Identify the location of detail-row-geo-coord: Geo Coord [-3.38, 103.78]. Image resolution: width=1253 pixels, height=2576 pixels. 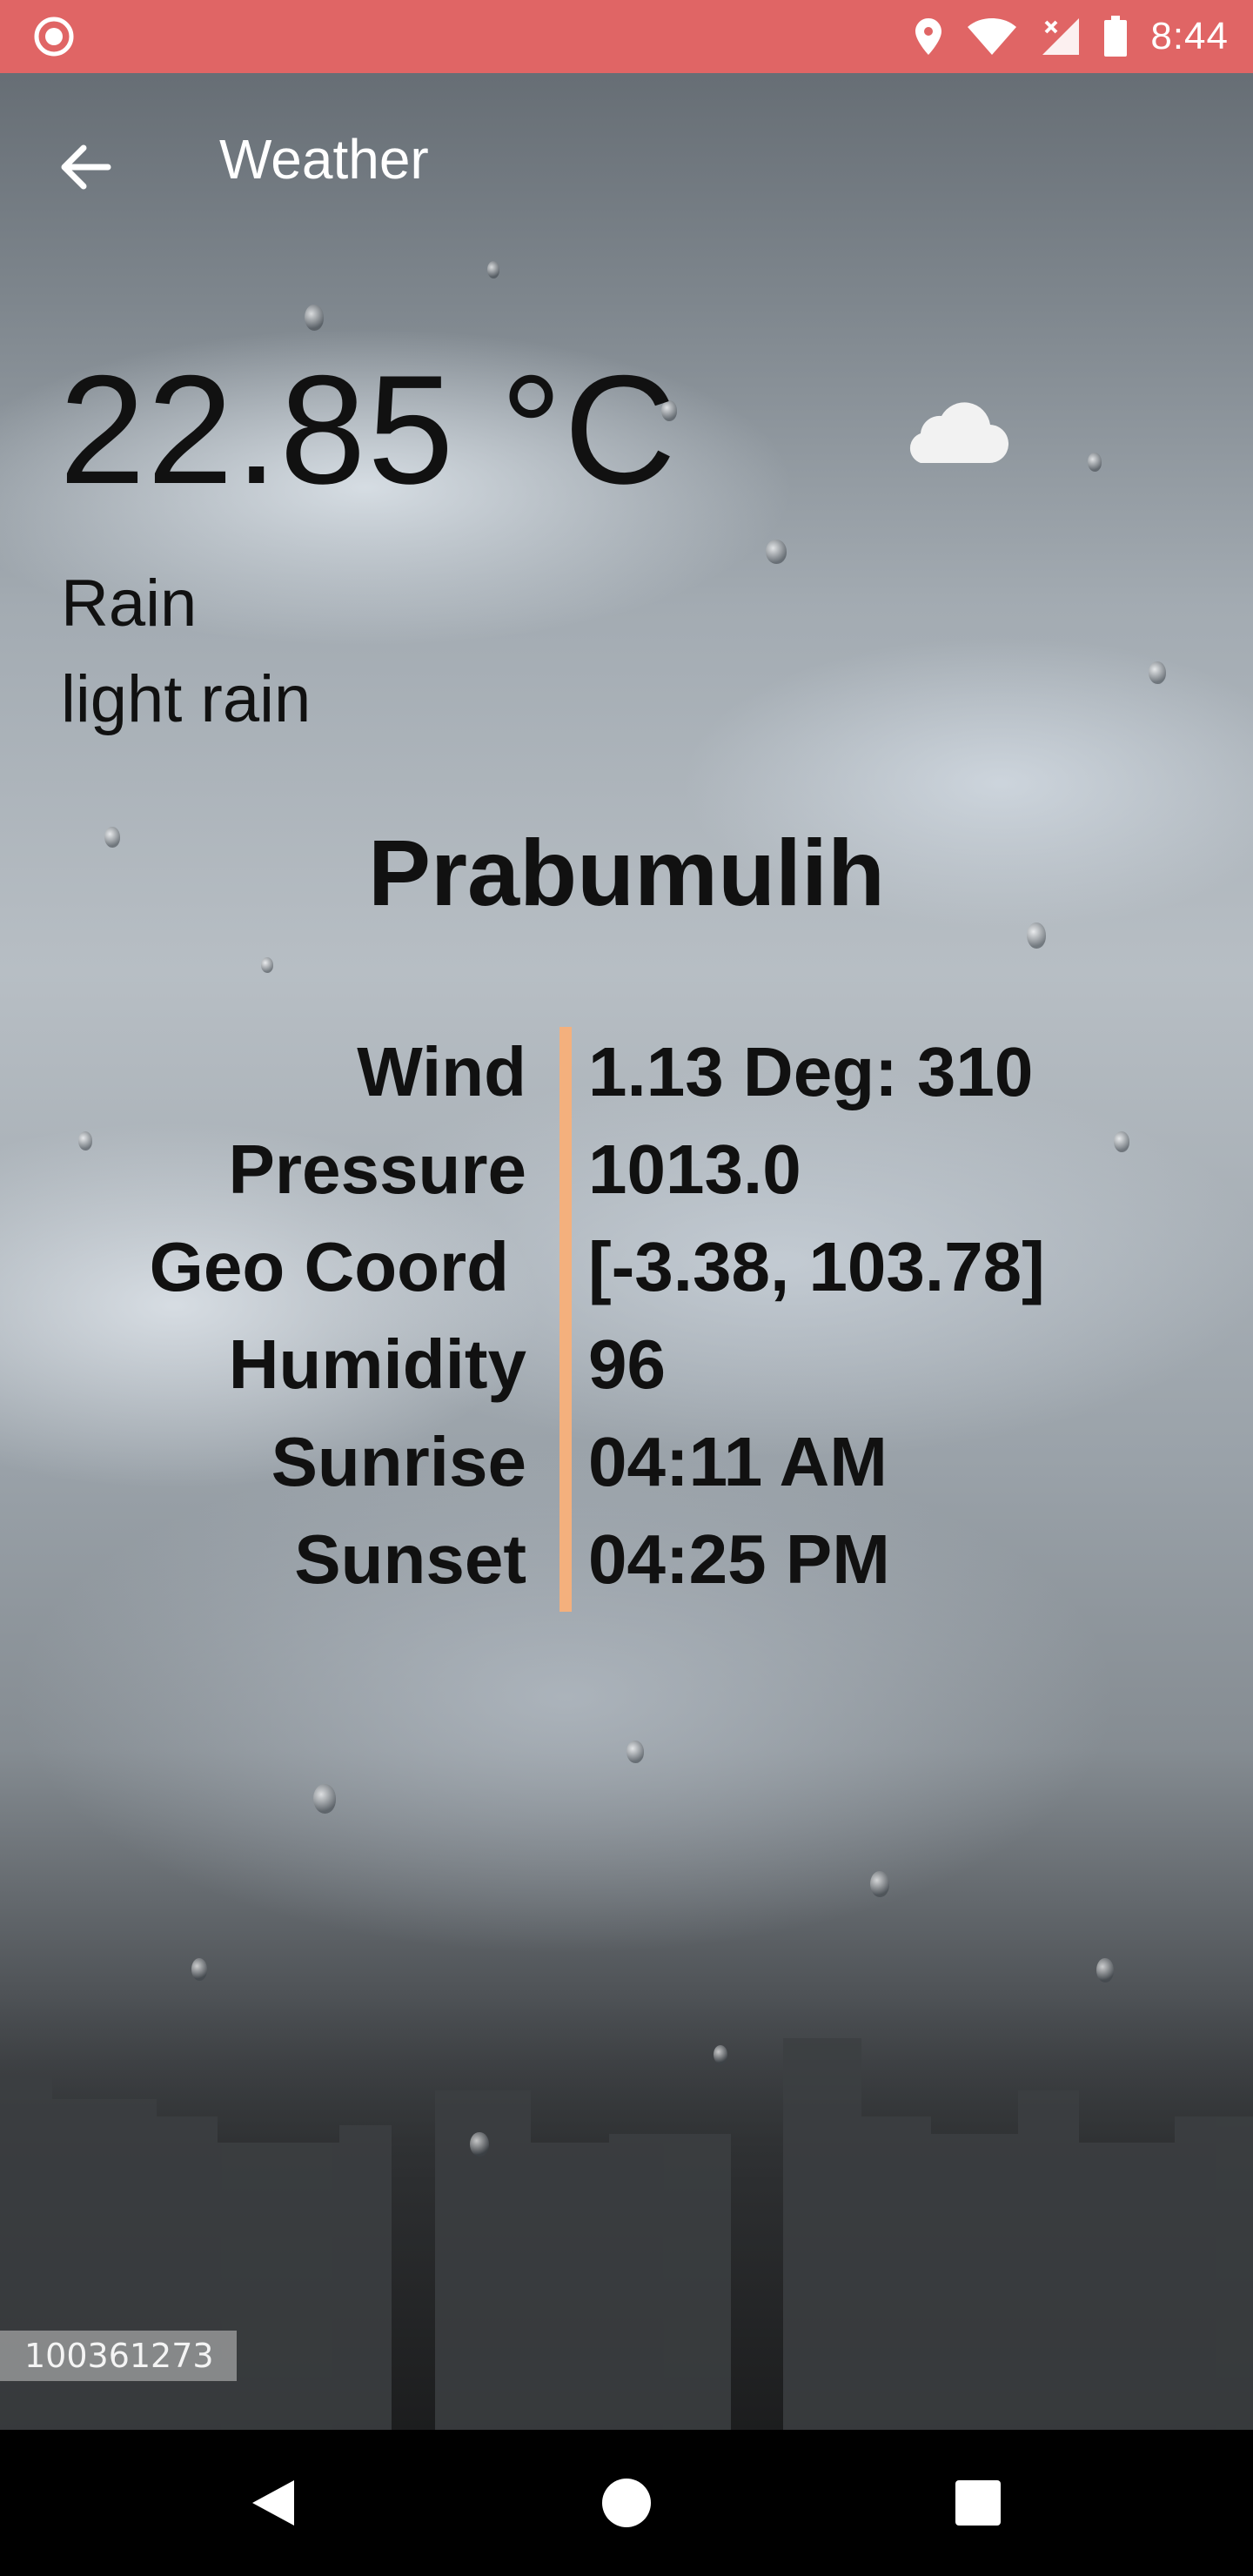
(626, 1276).